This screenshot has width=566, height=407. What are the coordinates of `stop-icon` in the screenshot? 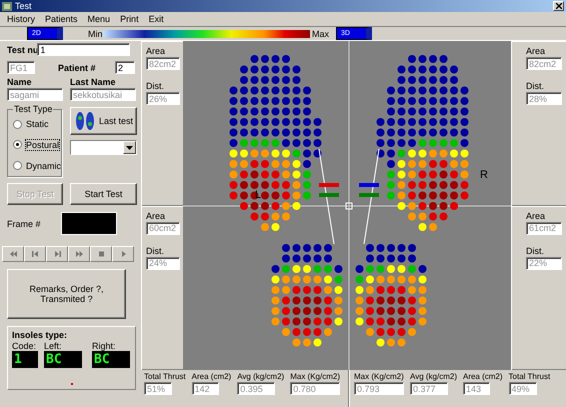 It's located at (101, 254).